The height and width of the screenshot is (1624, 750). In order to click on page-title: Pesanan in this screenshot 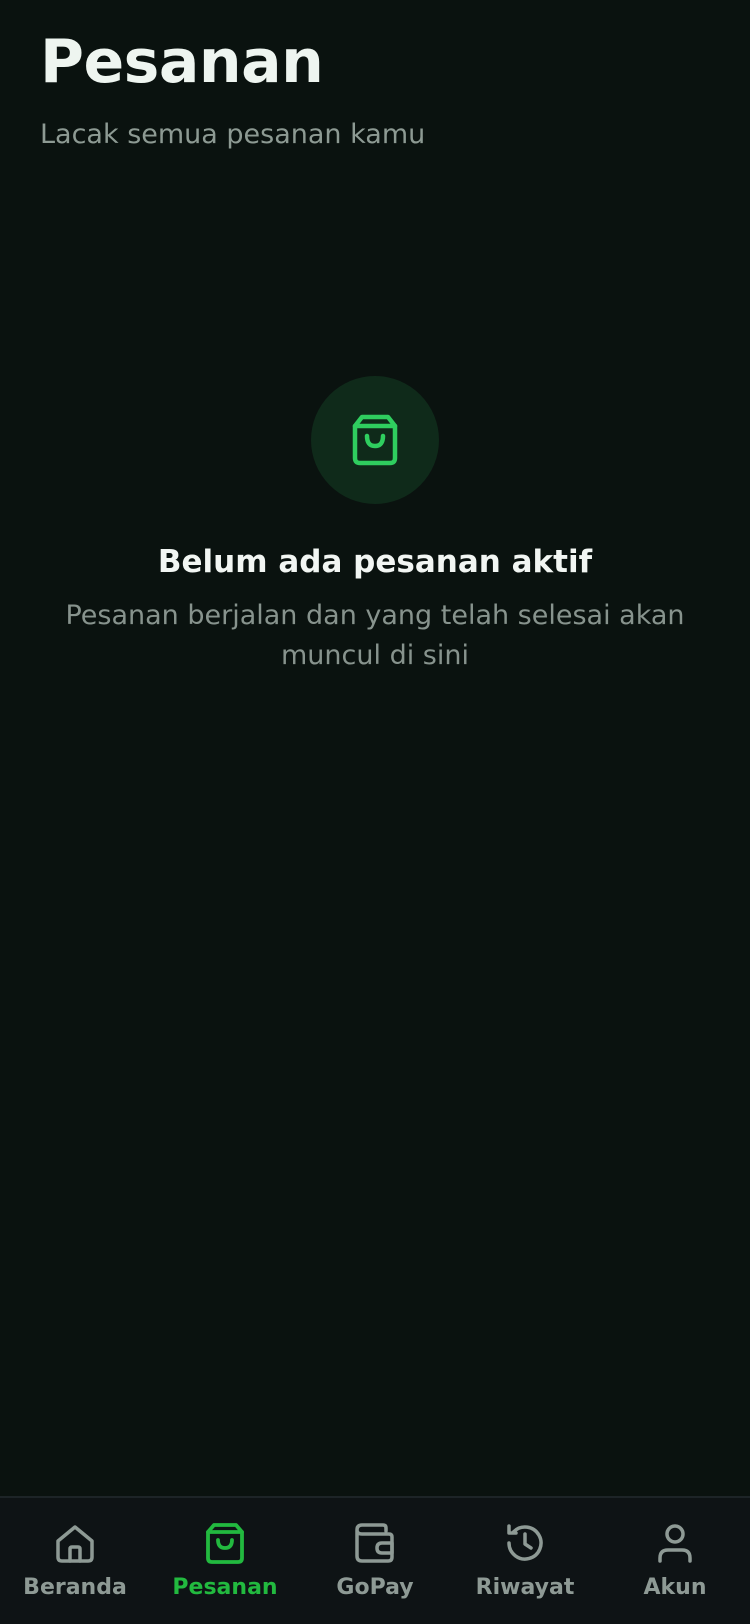, I will do `click(182, 62)`.